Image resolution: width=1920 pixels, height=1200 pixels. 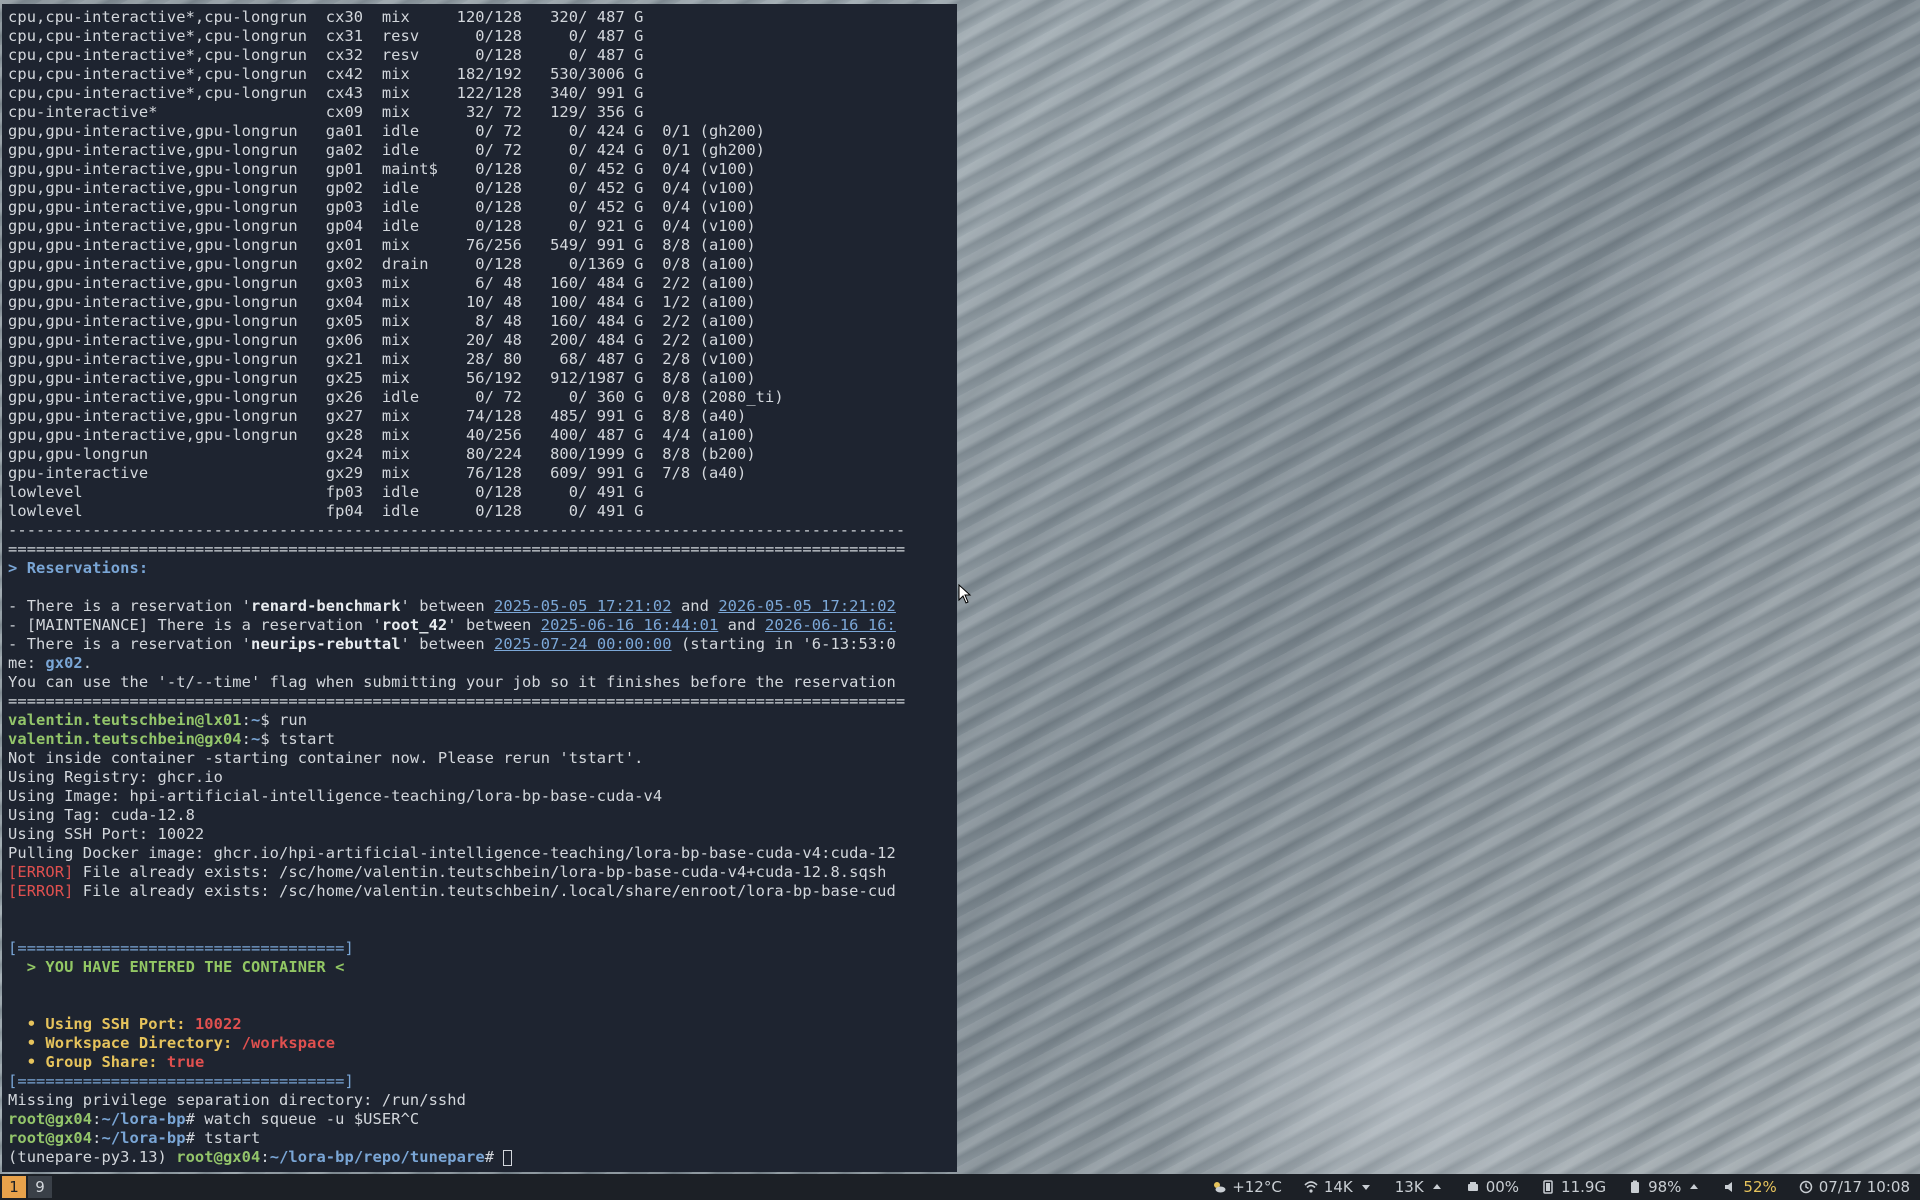 I want to click on caret-up-icon, so click(x=1436, y=1186).